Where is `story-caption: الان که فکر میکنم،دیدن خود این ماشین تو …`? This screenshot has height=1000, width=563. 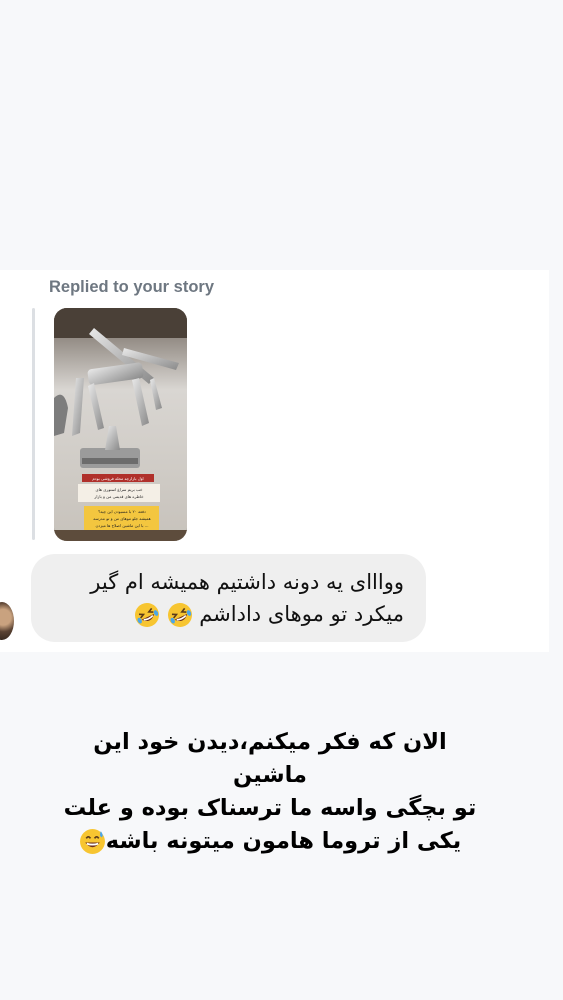 story-caption: الان که فکر میکنم،دیدن خود این ماشین تو … is located at coordinates (270, 792).